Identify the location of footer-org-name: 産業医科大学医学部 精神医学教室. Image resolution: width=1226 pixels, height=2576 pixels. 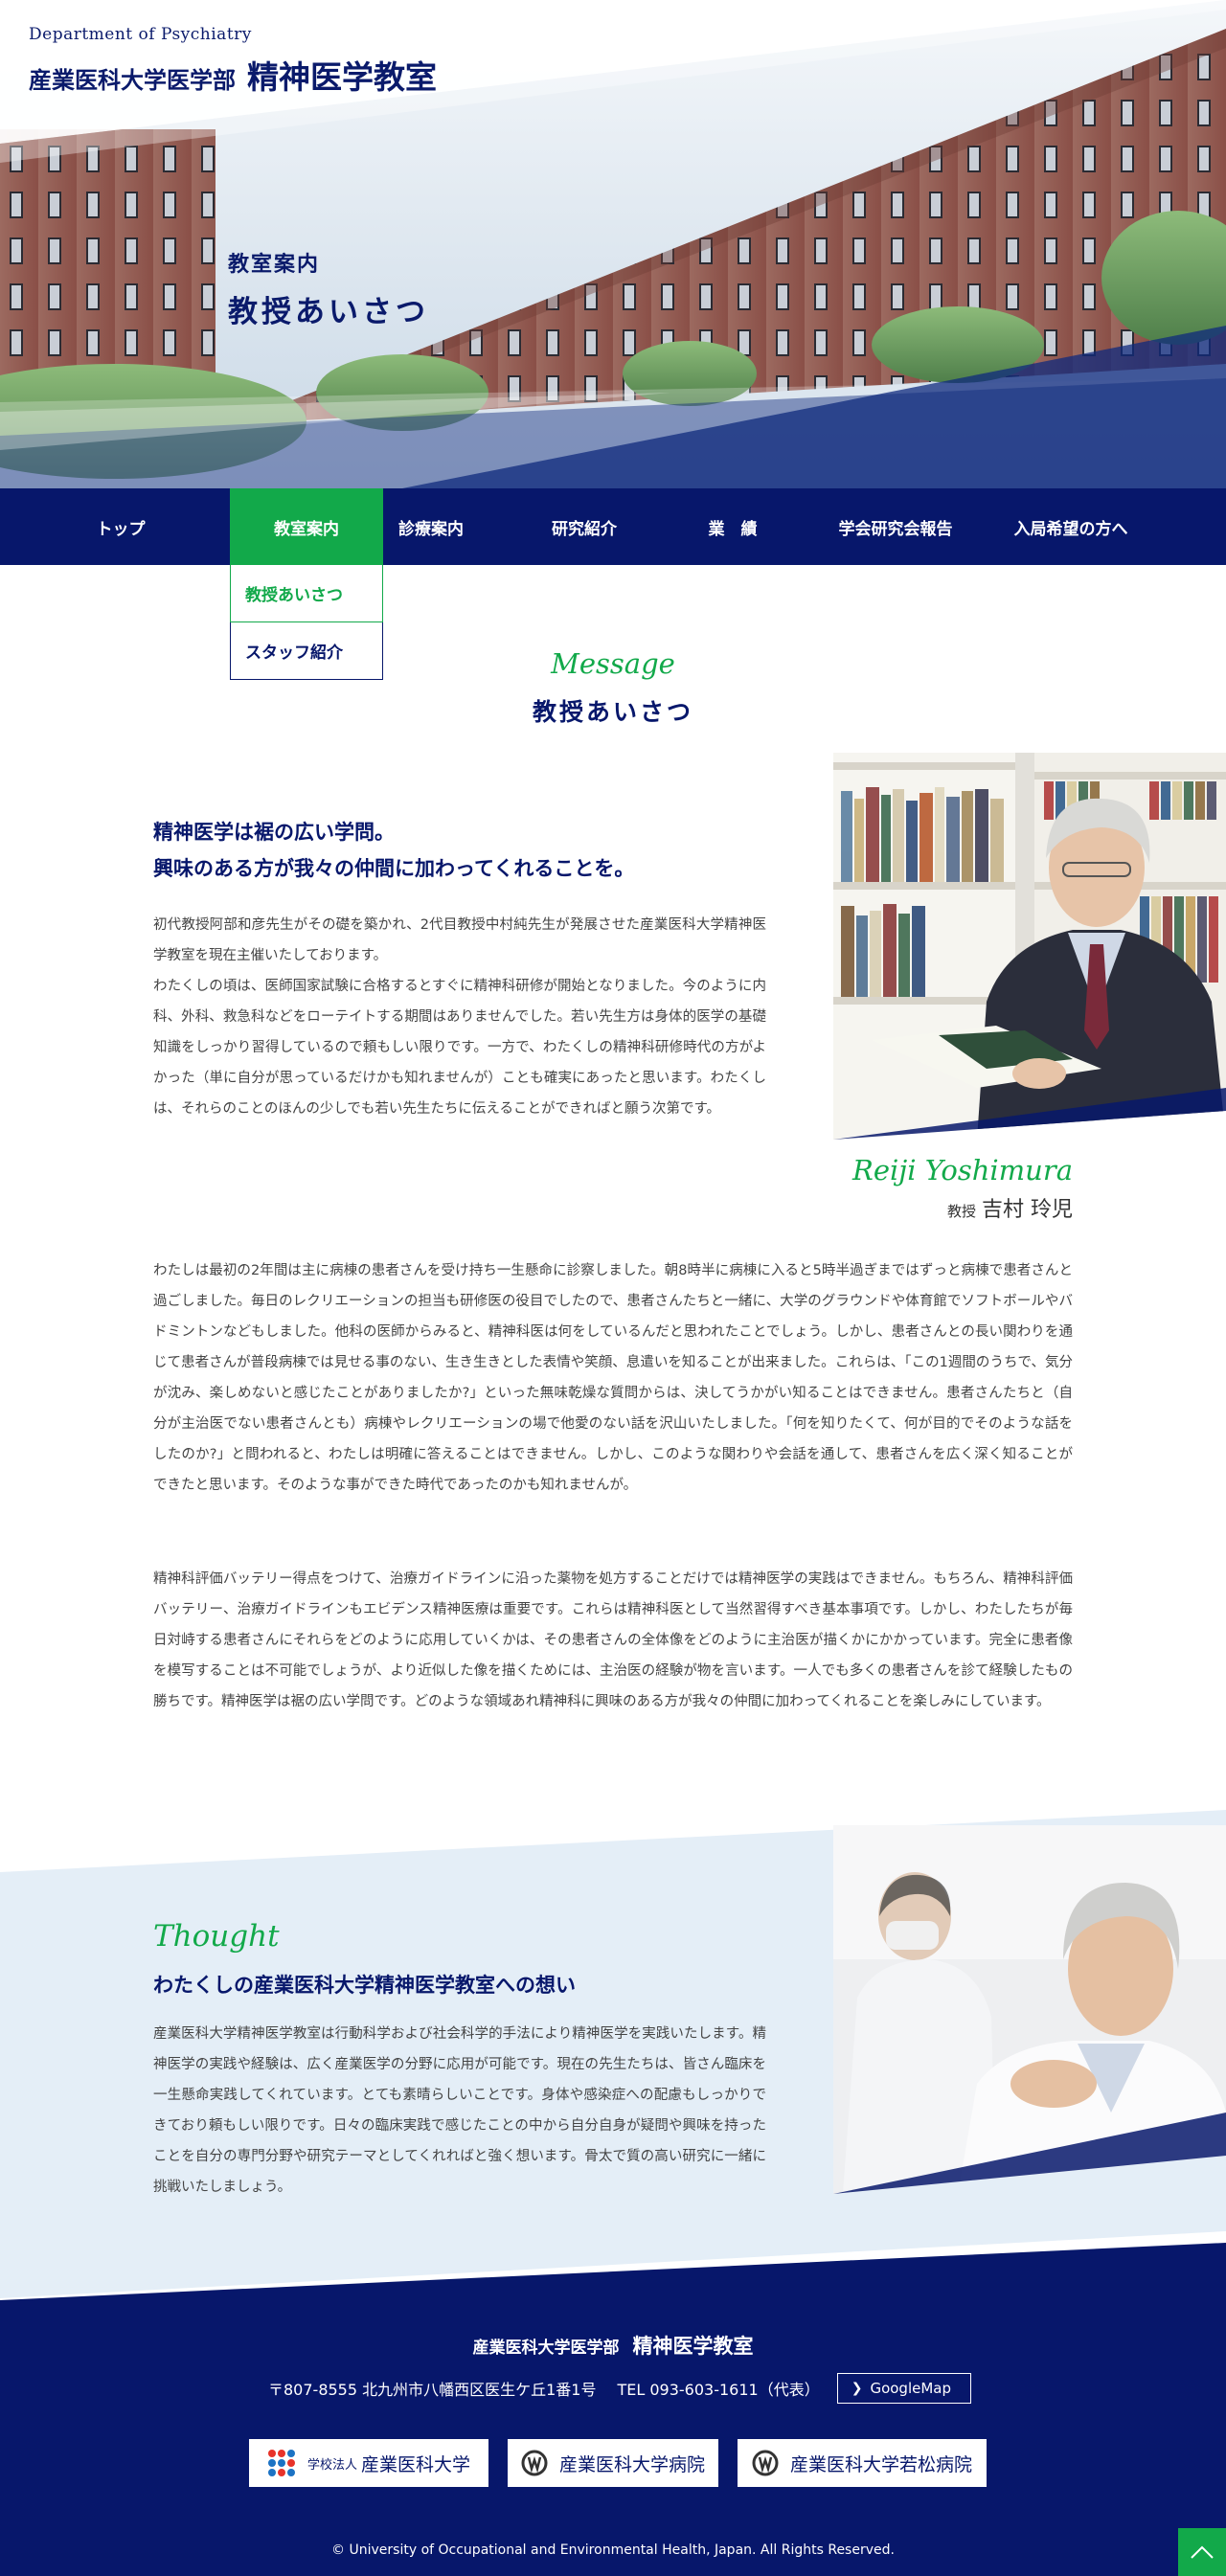
(613, 2345).